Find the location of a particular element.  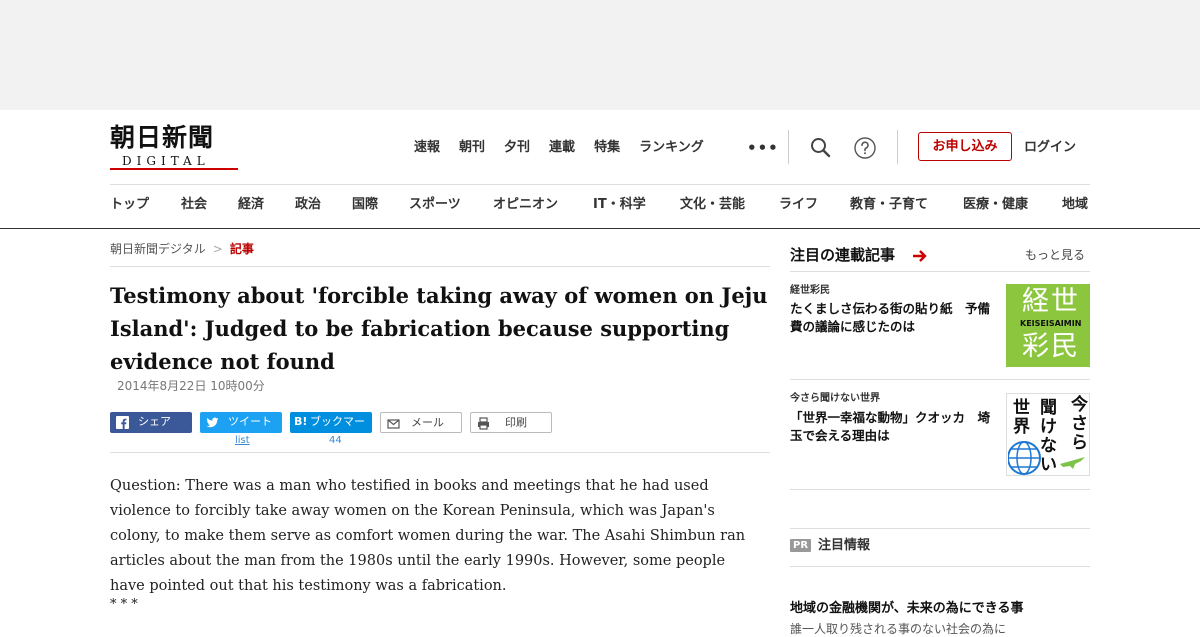

mail-share-button: メール is located at coordinates (421, 422).